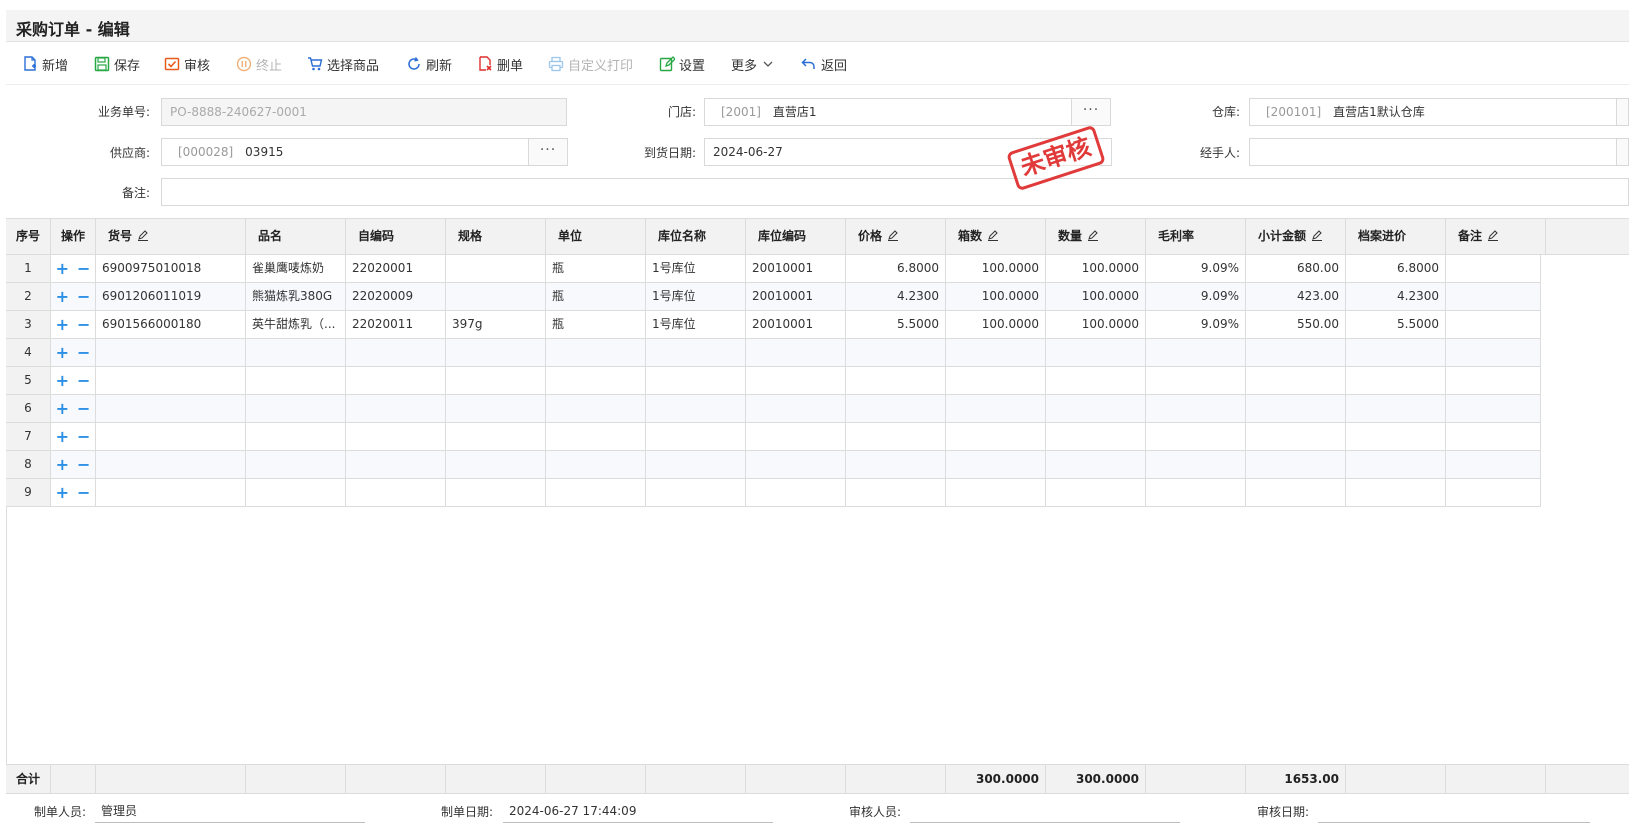  What do you see at coordinates (752, 64) in the screenshot?
I see `more-dropdown: 更多` at bounding box center [752, 64].